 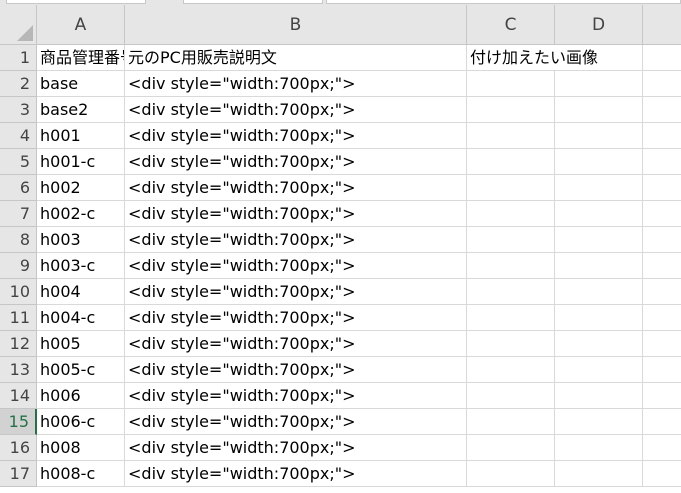 What do you see at coordinates (81, 84) in the screenshot?
I see `cell-a: base` at bounding box center [81, 84].